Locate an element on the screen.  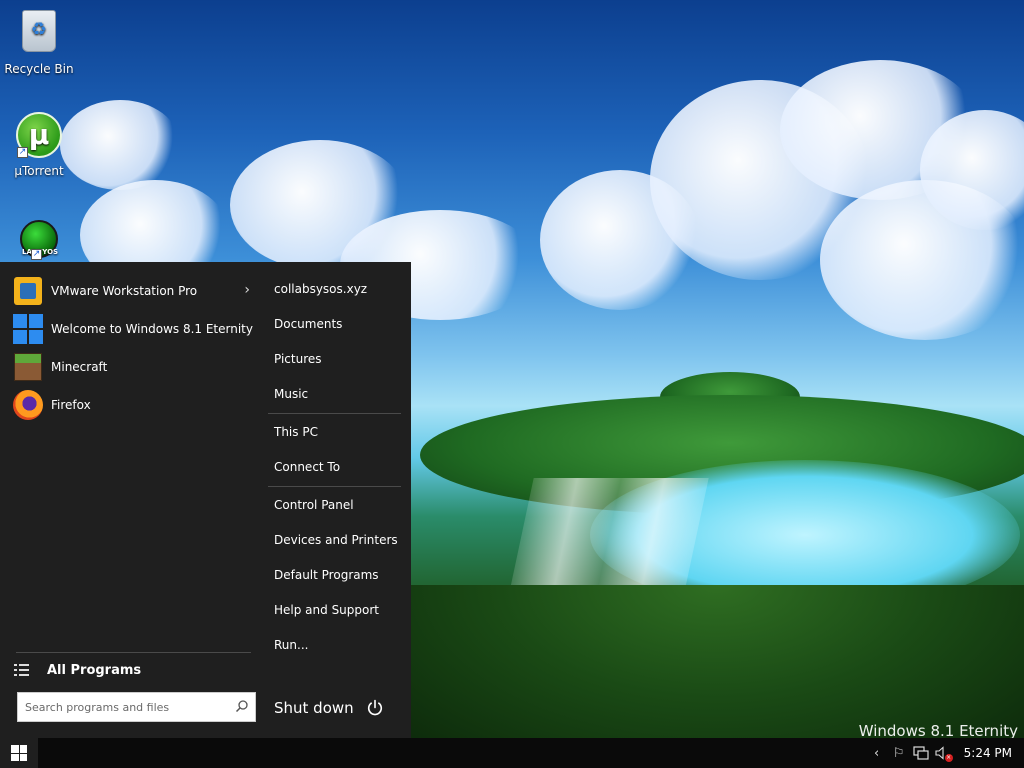
minecraft-icon is located at coordinates (28, 367).